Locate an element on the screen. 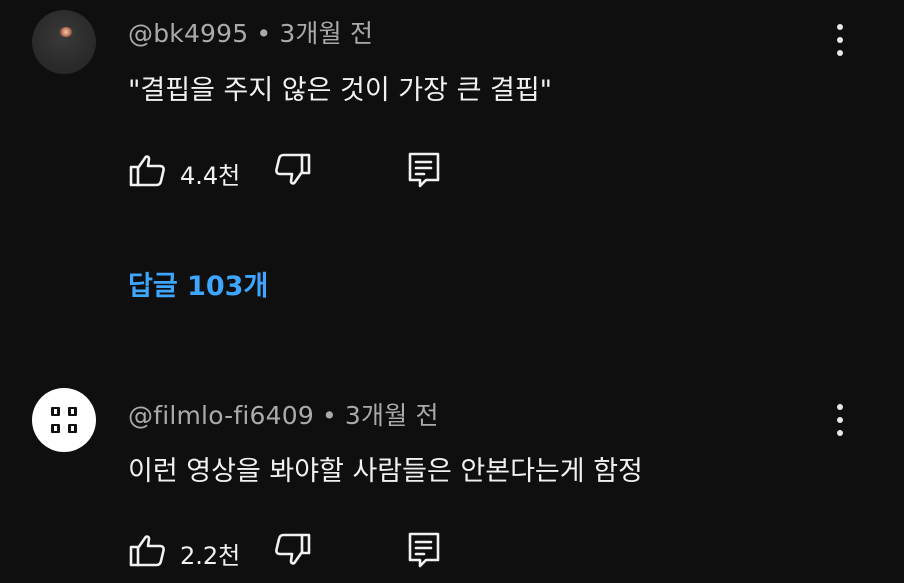  like-count: 4.4천 is located at coordinates (210, 176).